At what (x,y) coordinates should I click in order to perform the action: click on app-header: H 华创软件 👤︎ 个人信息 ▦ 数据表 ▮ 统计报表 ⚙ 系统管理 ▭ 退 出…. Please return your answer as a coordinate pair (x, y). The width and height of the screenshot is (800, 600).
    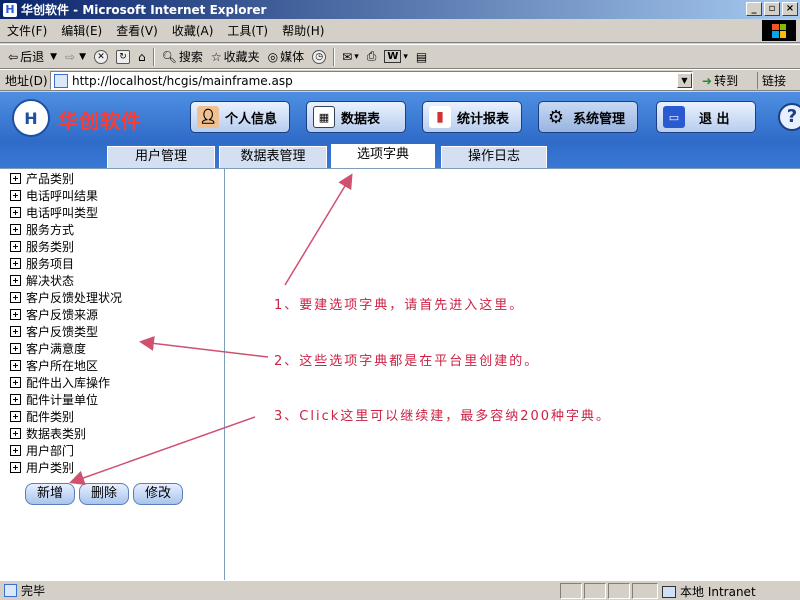
    Looking at the image, I should click on (400, 117).